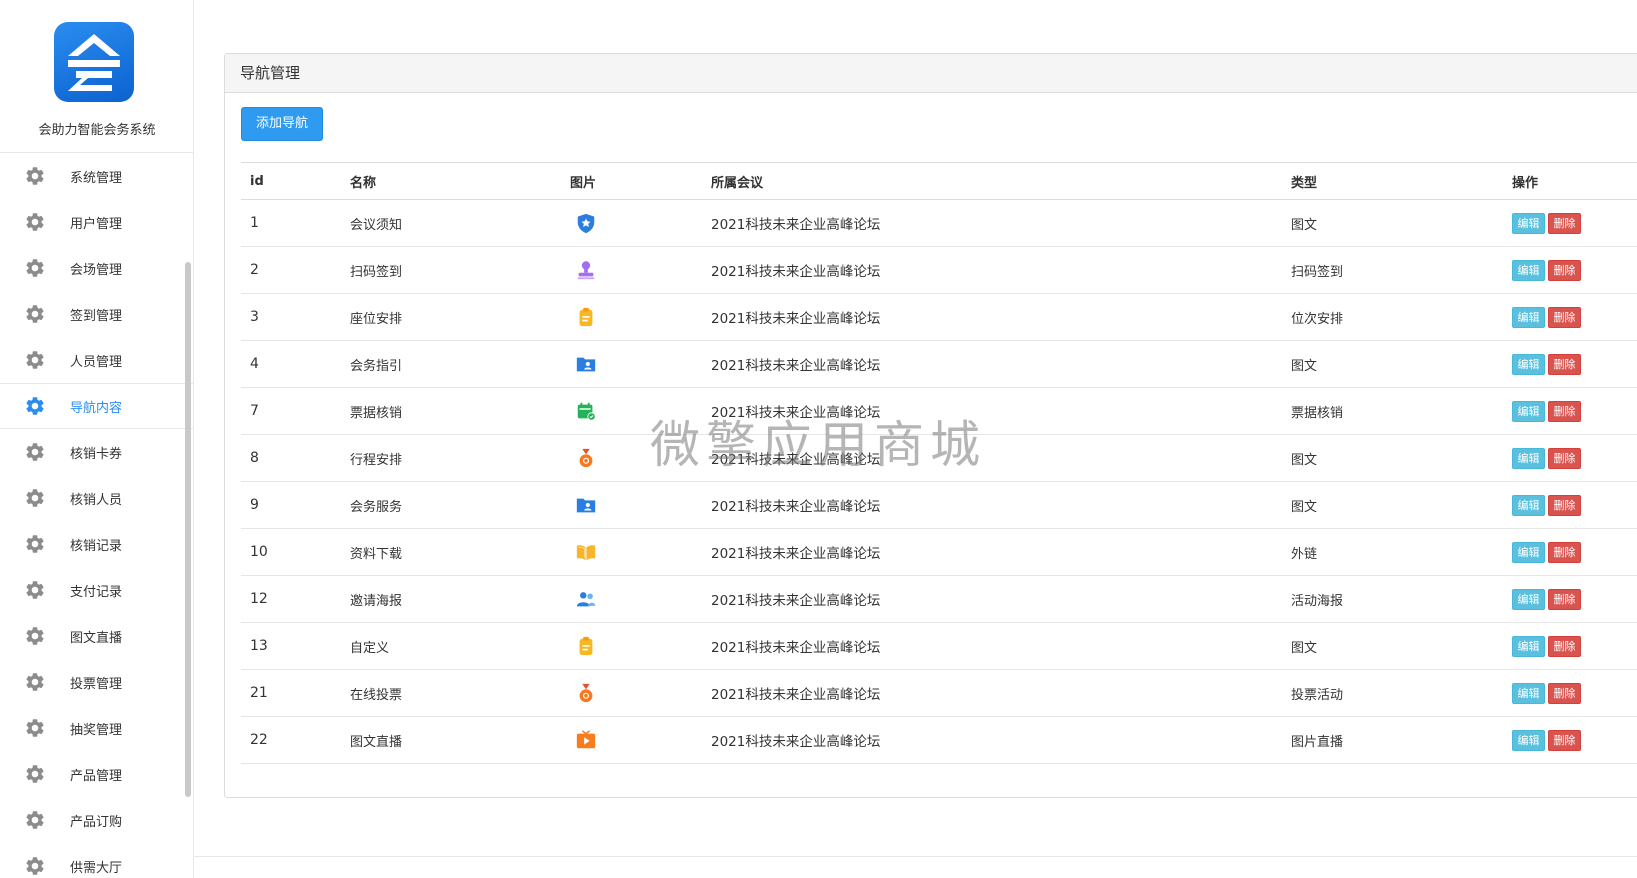 Image resolution: width=1637 pixels, height=878 pixels. I want to click on table-row: 1 会议须知 2021科技未来企业高峰论坛 图文 编辑 删除, so click(939, 223).